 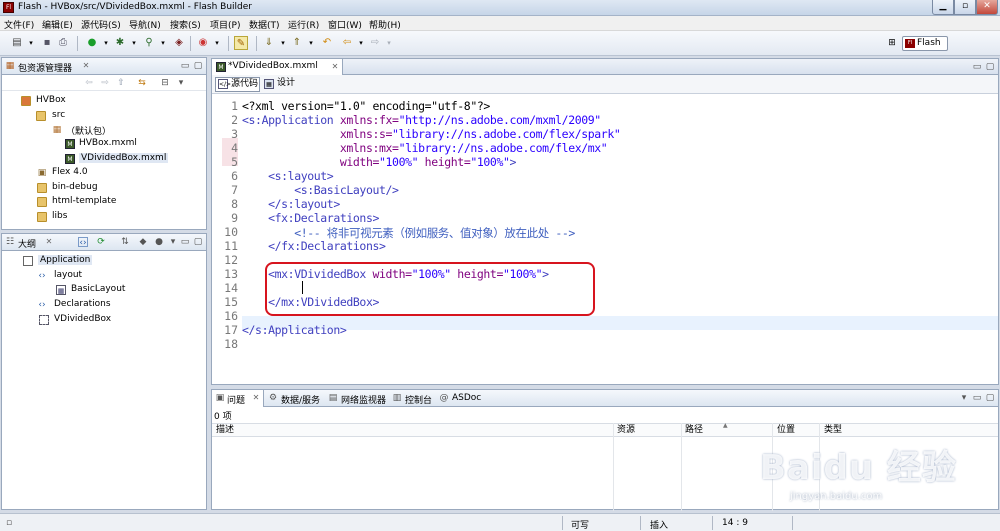 What do you see at coordinates (389, 43) in the screenshot?
I see `forward-dropdown-icon: ▾` at bounding box center [389, 43].